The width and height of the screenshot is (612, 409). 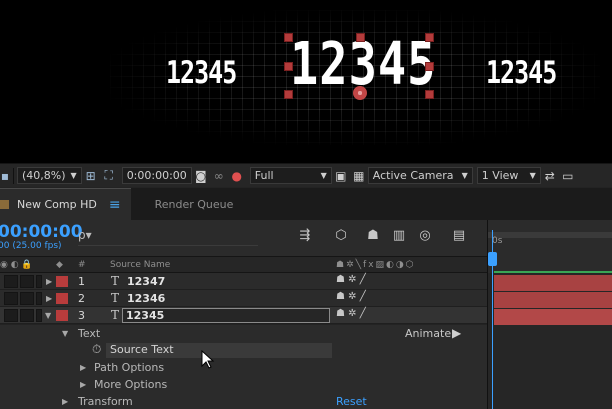 I want to click on animate-play-icon: ▶, so click(x=456, y=333).